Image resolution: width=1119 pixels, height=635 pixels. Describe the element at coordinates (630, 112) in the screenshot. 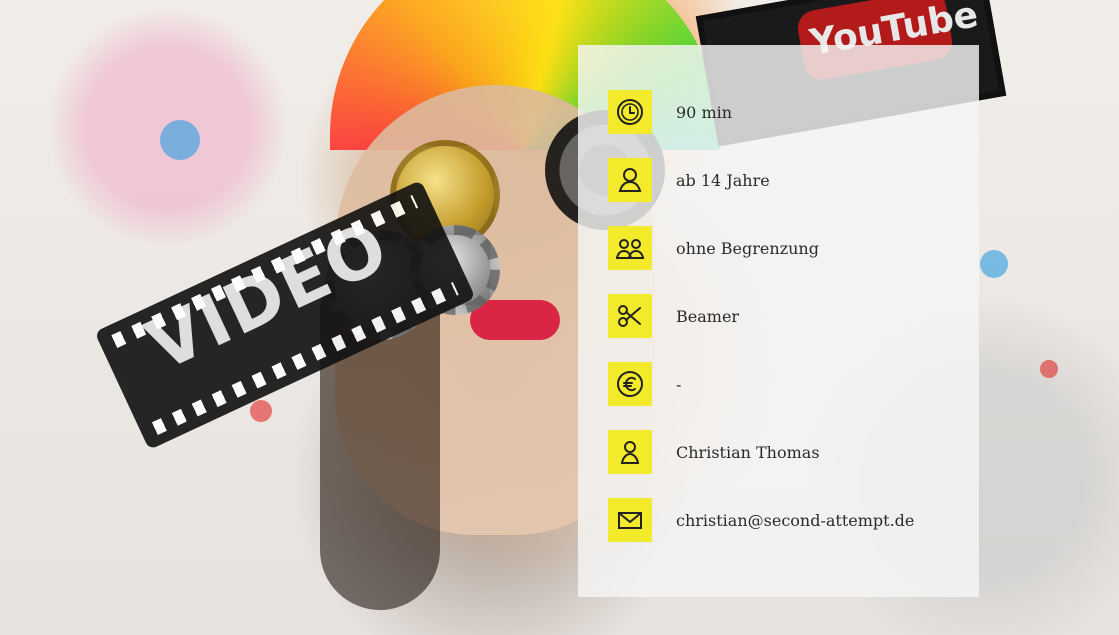

I see `clock-icon` at that location.